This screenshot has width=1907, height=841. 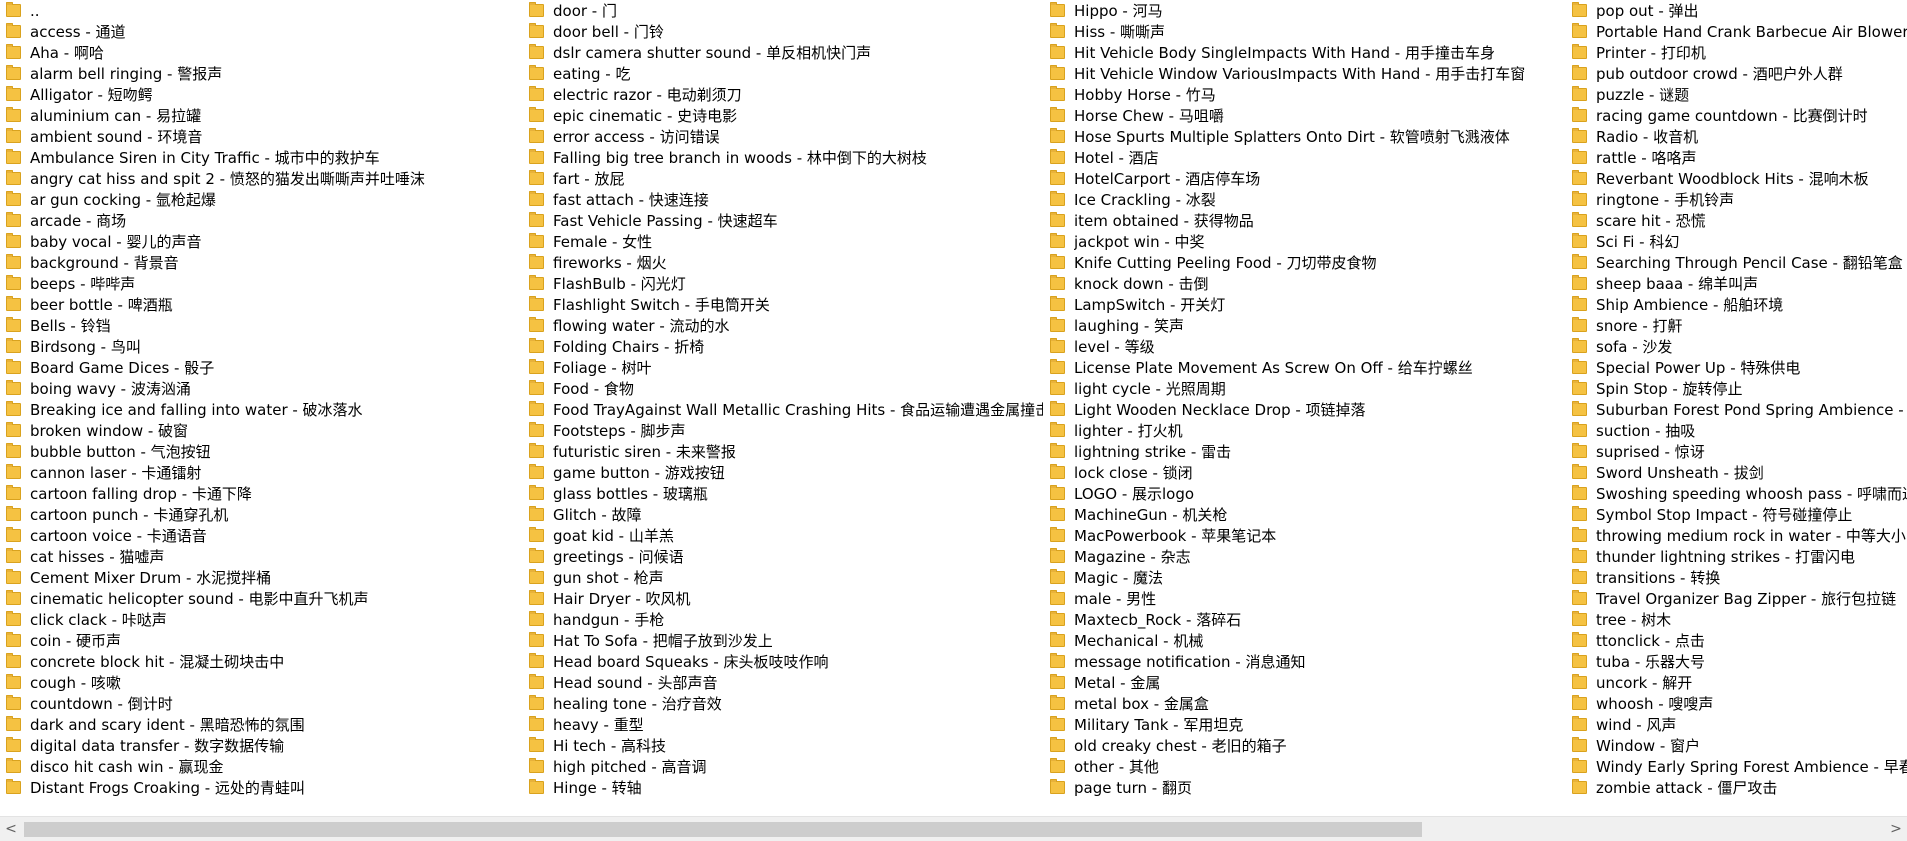 I want to click on folder-item: scare hit - 恐慌, so click(x=1736, y=220).